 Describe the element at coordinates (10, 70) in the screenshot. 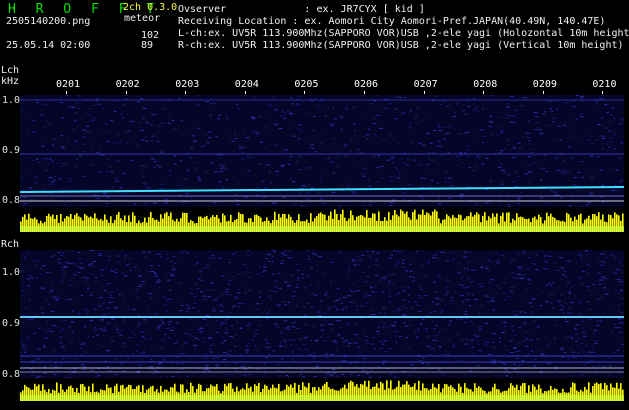

I see `lch-label: Lch` at that location.